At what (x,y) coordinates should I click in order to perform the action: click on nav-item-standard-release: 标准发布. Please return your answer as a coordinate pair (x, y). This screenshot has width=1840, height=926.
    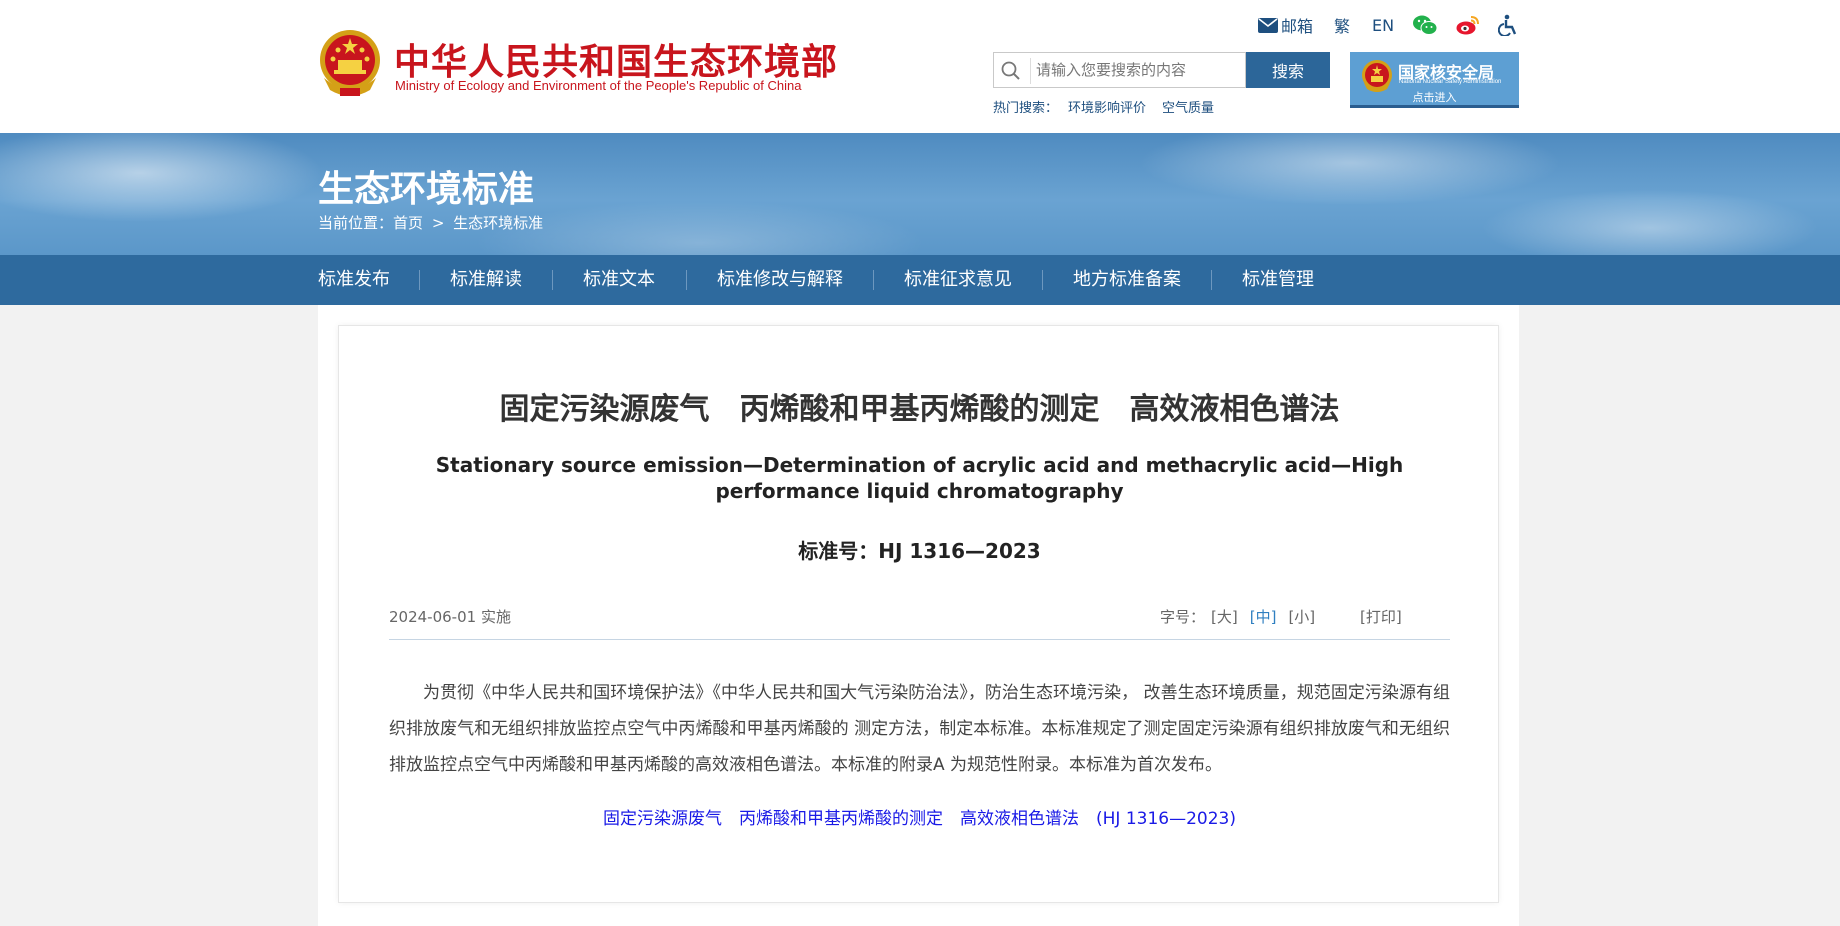
    Looking at the image, I should click on (354, 280).